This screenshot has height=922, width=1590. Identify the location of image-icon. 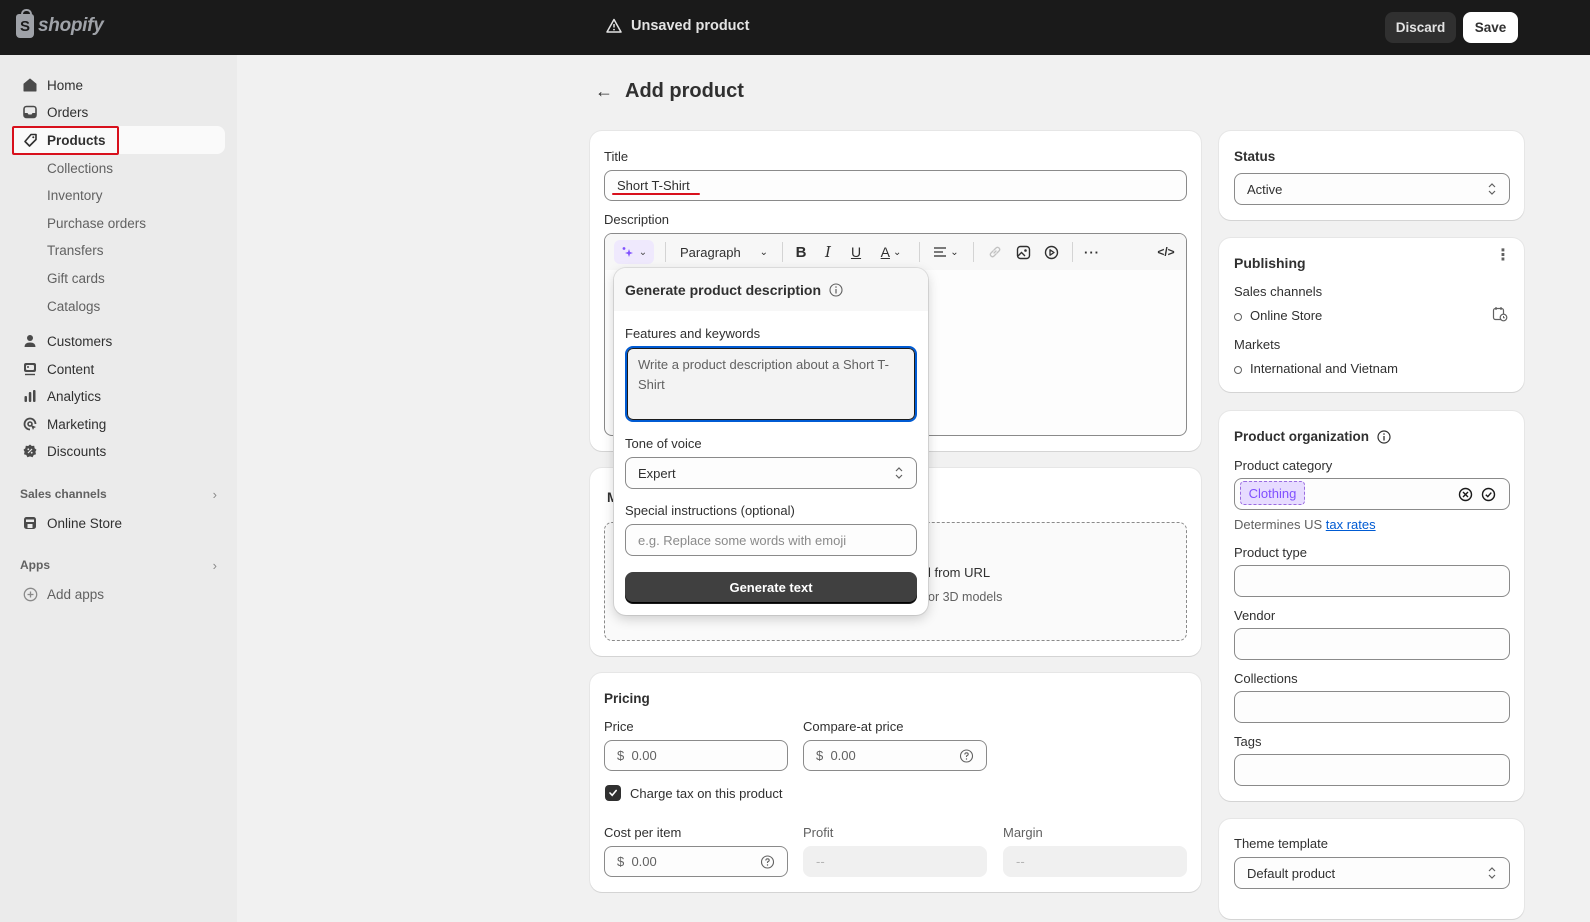
(1023, 252).